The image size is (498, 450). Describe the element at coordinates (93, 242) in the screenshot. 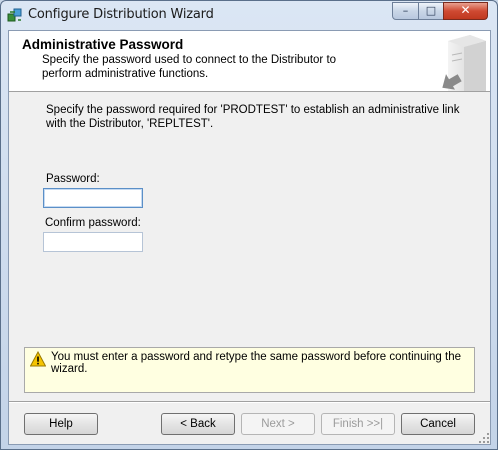

I see `confirm-password-field` at that location.